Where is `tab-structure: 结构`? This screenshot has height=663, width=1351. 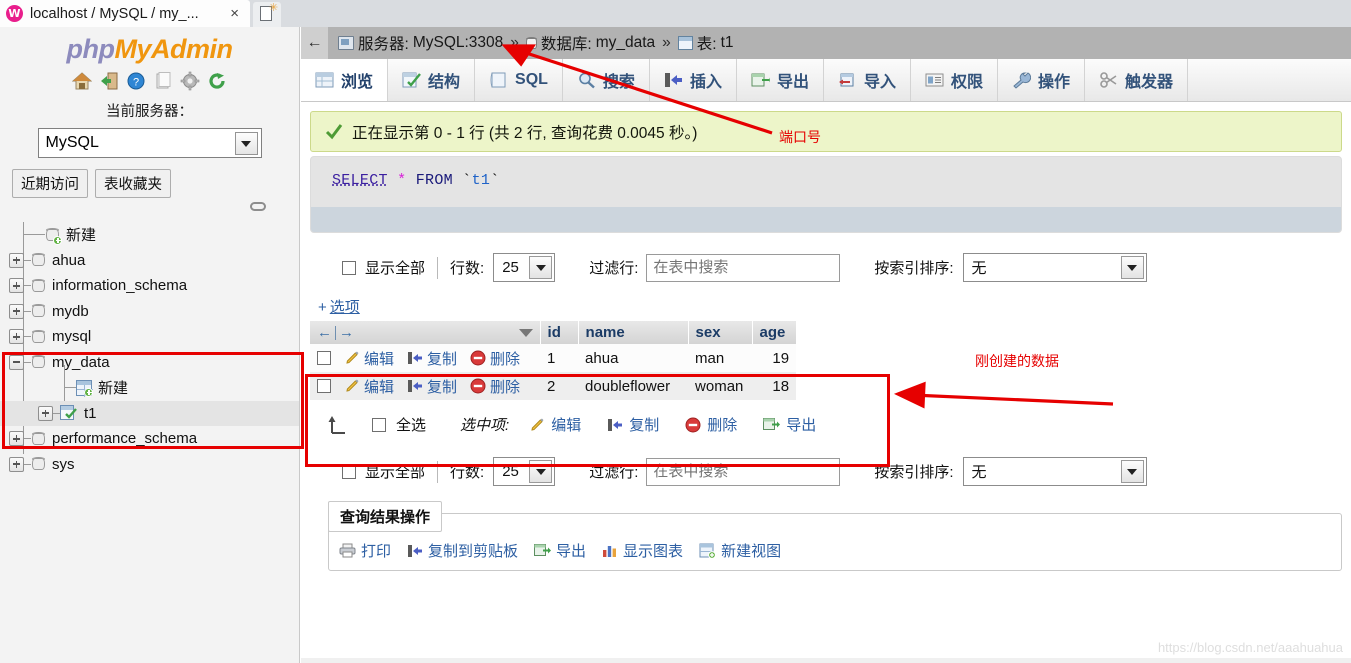 tab-structure: 结构 is located at coordinates (432, 80).